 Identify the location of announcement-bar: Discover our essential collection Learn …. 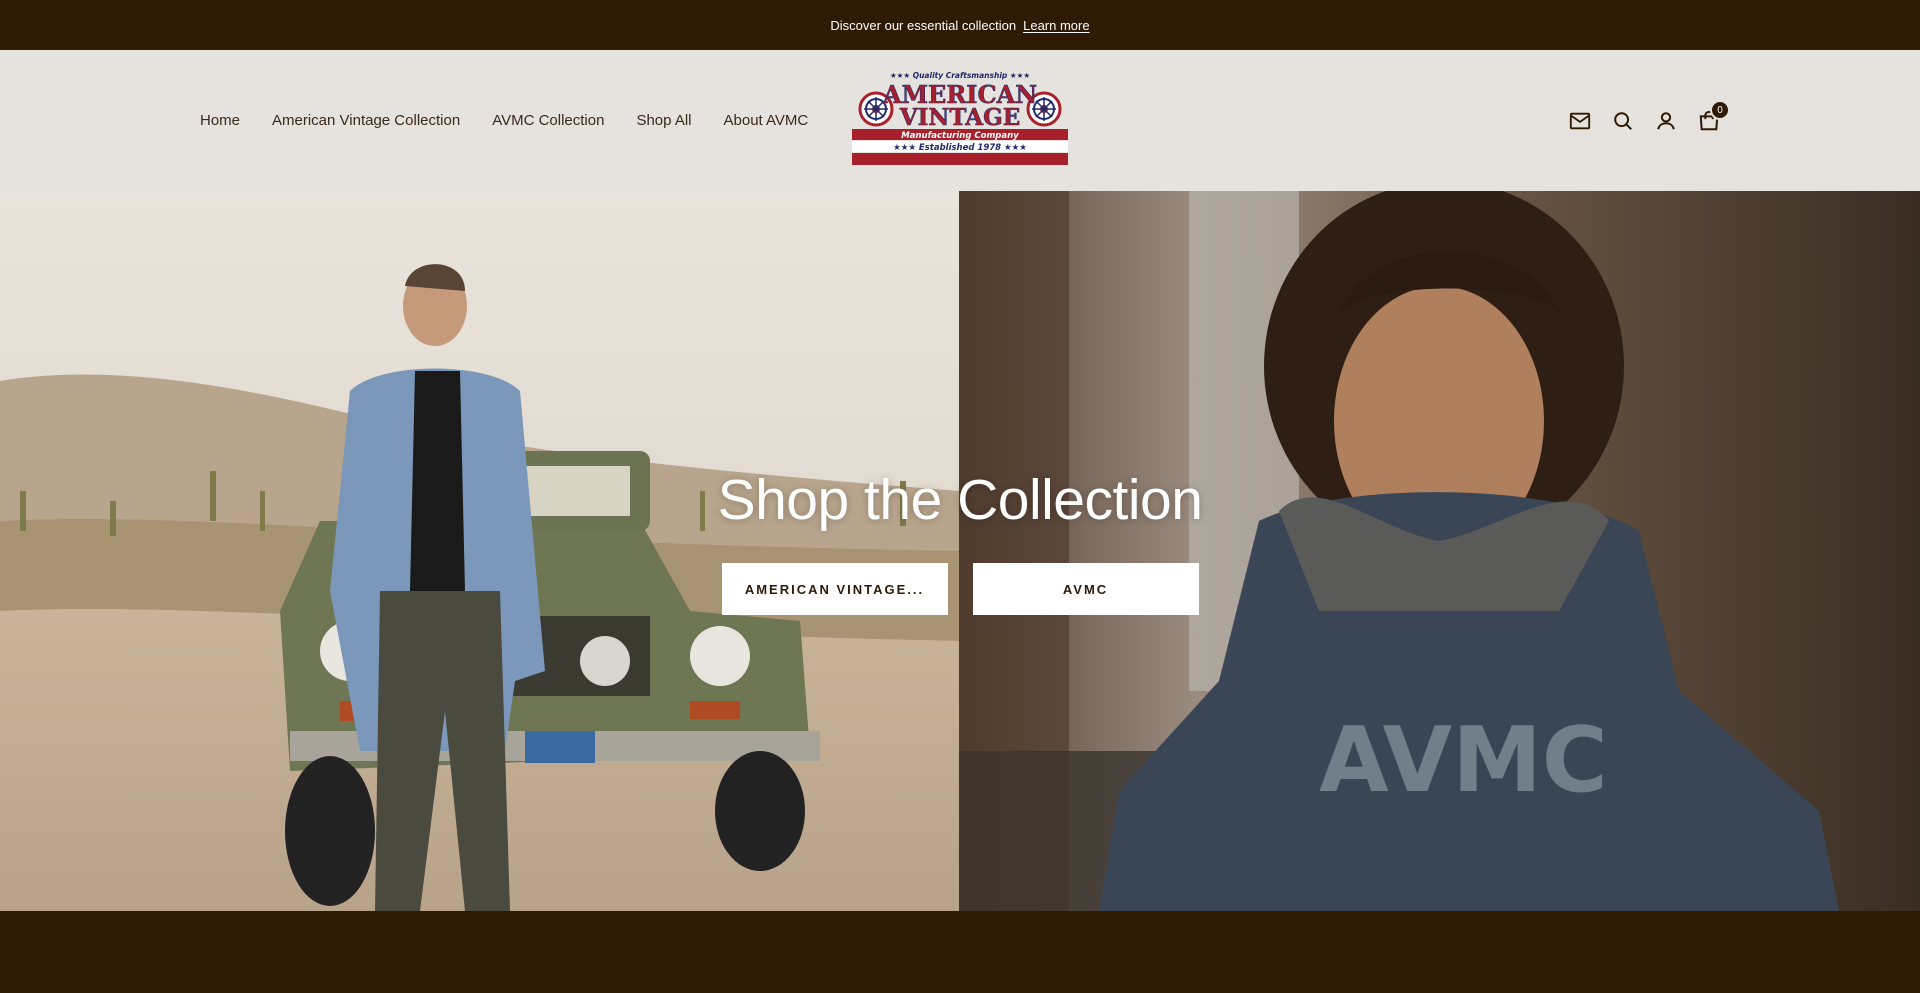
(960, 25).